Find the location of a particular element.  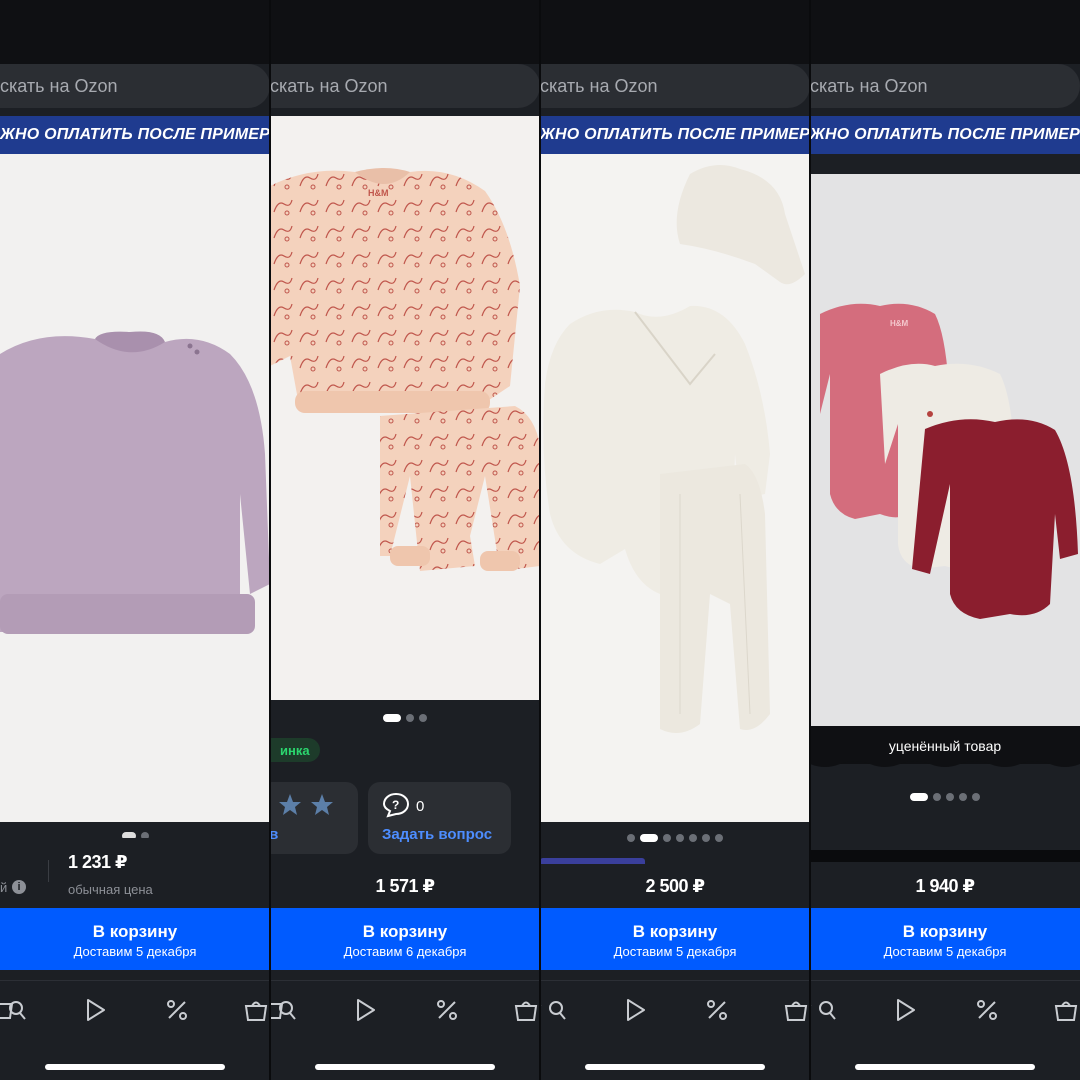

badge-text: инка is located at coordinates (295, 750).